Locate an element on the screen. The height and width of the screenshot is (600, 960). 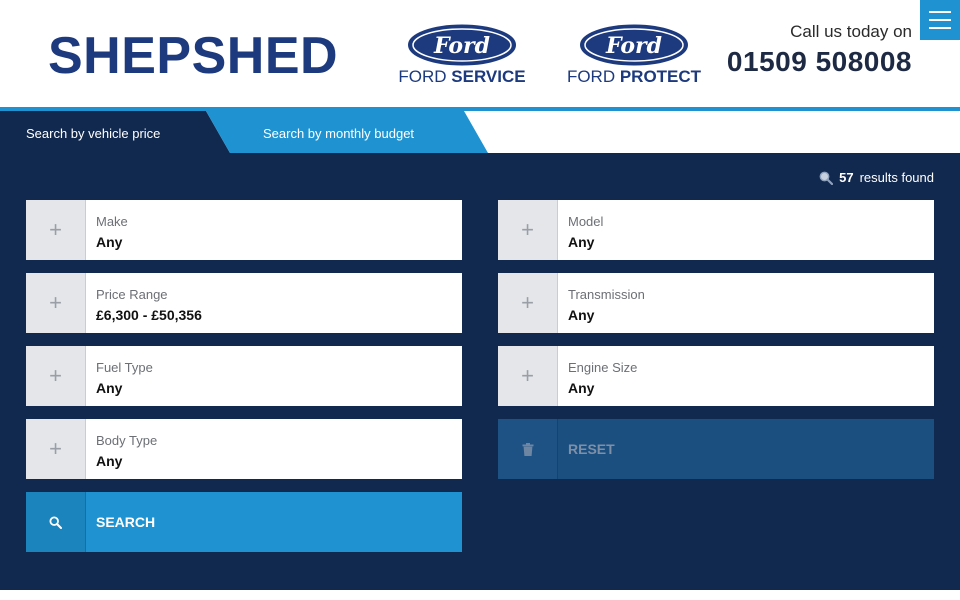
results-count: 57 results found is located at coordinates (876, 177).